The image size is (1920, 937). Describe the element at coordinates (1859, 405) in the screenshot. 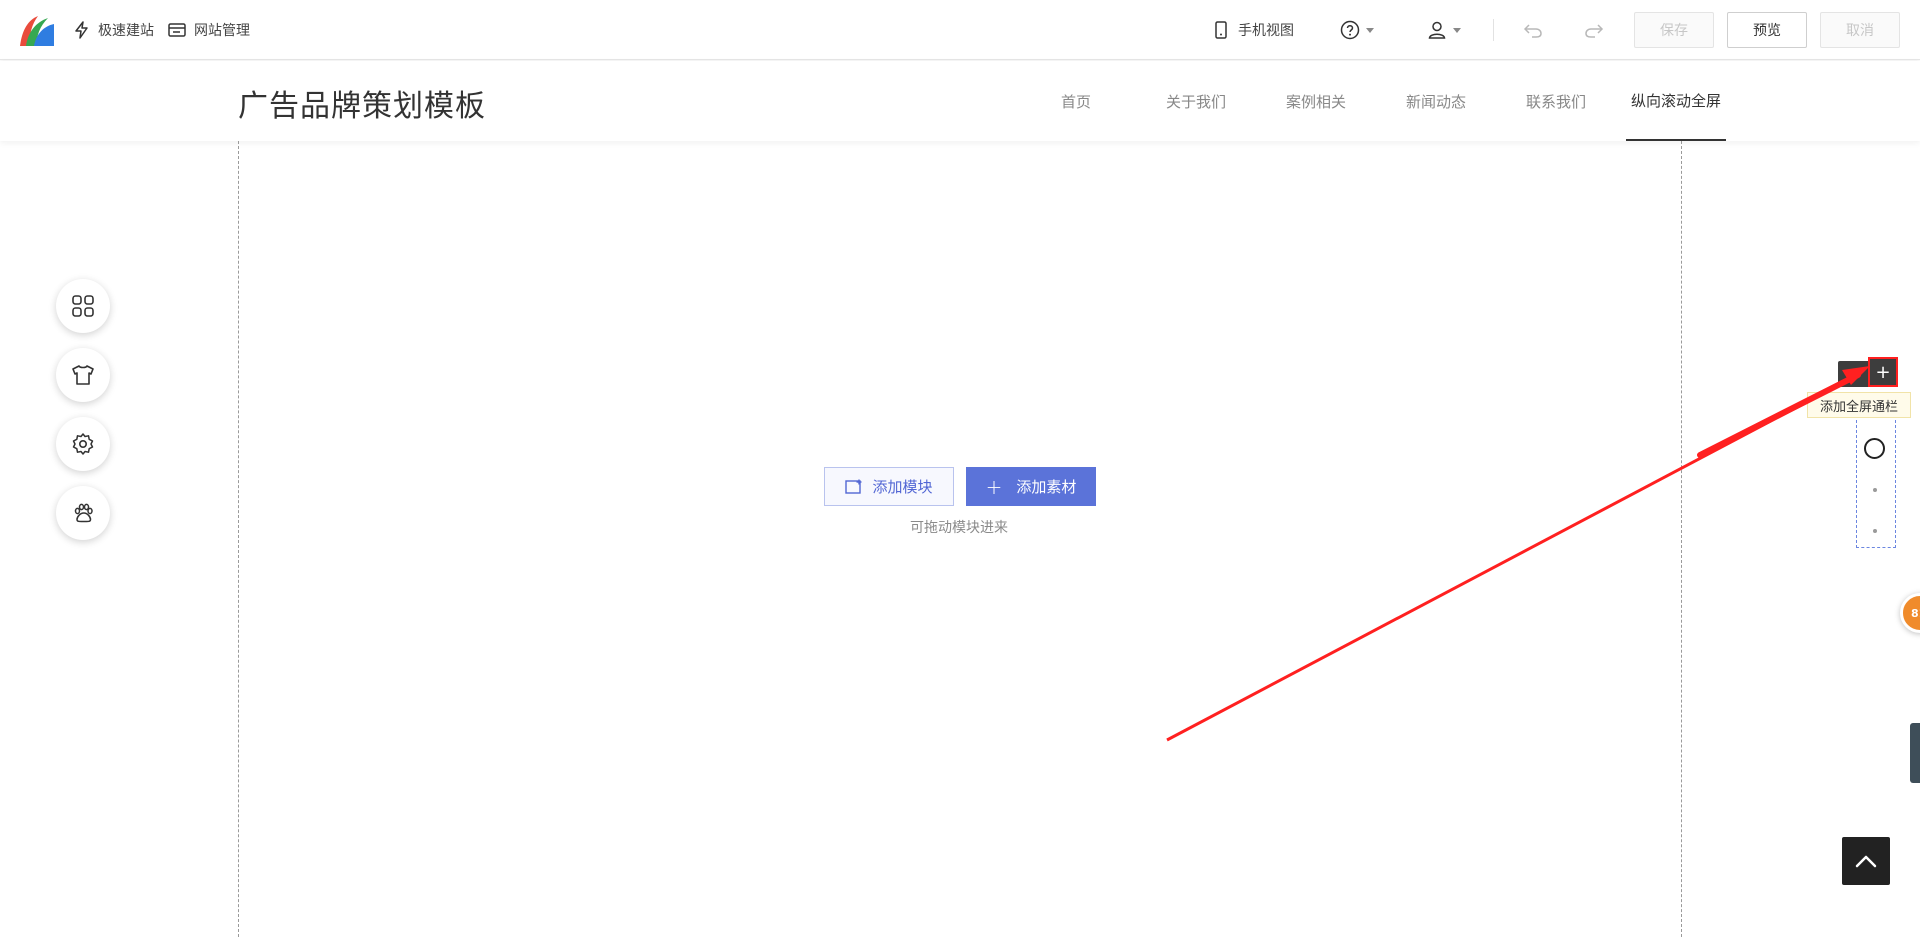

I see `add-fullscreen-tooltip: 添加全屏通栏` at that location.